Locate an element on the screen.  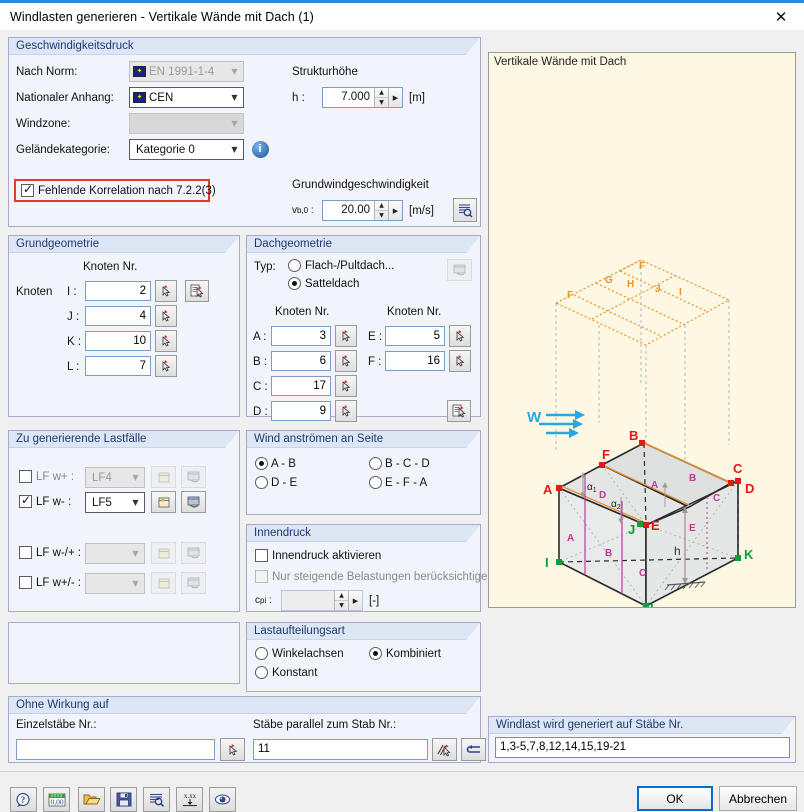
load-dist-combined-radio is located at coordinates (375, 653).